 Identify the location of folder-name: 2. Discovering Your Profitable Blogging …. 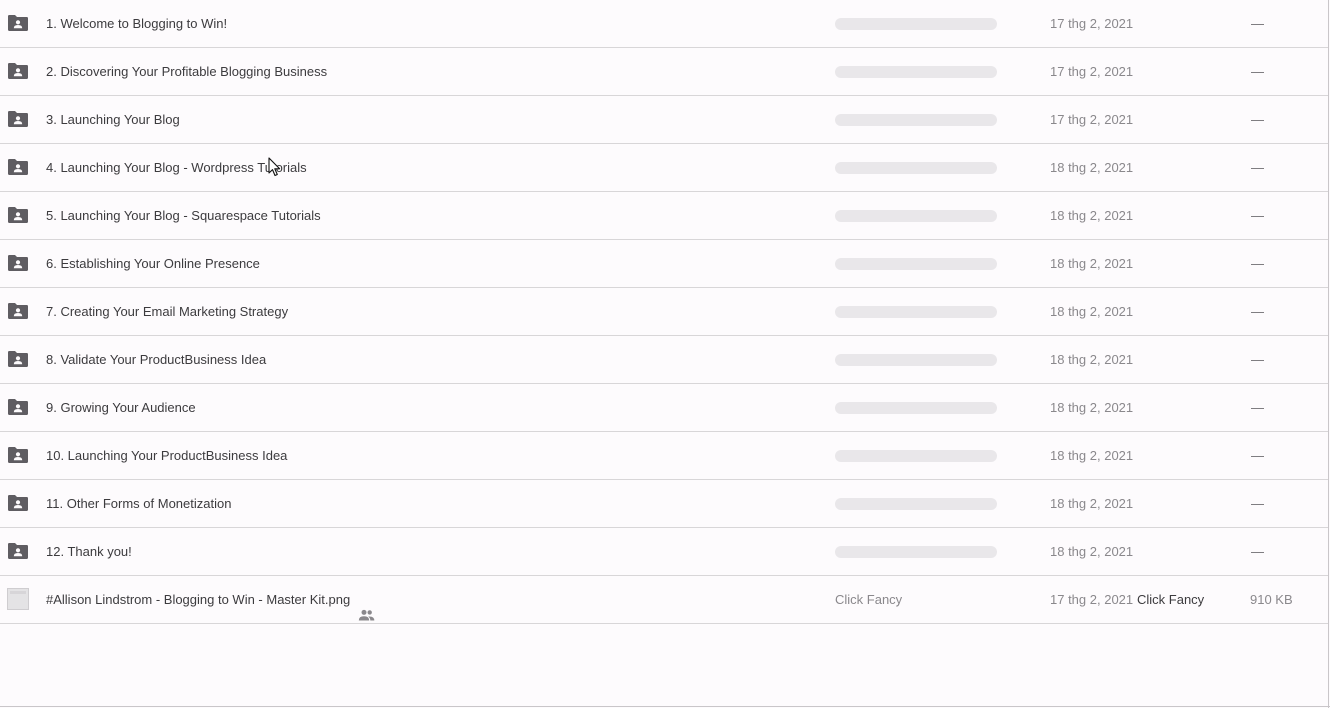
(187, 71).